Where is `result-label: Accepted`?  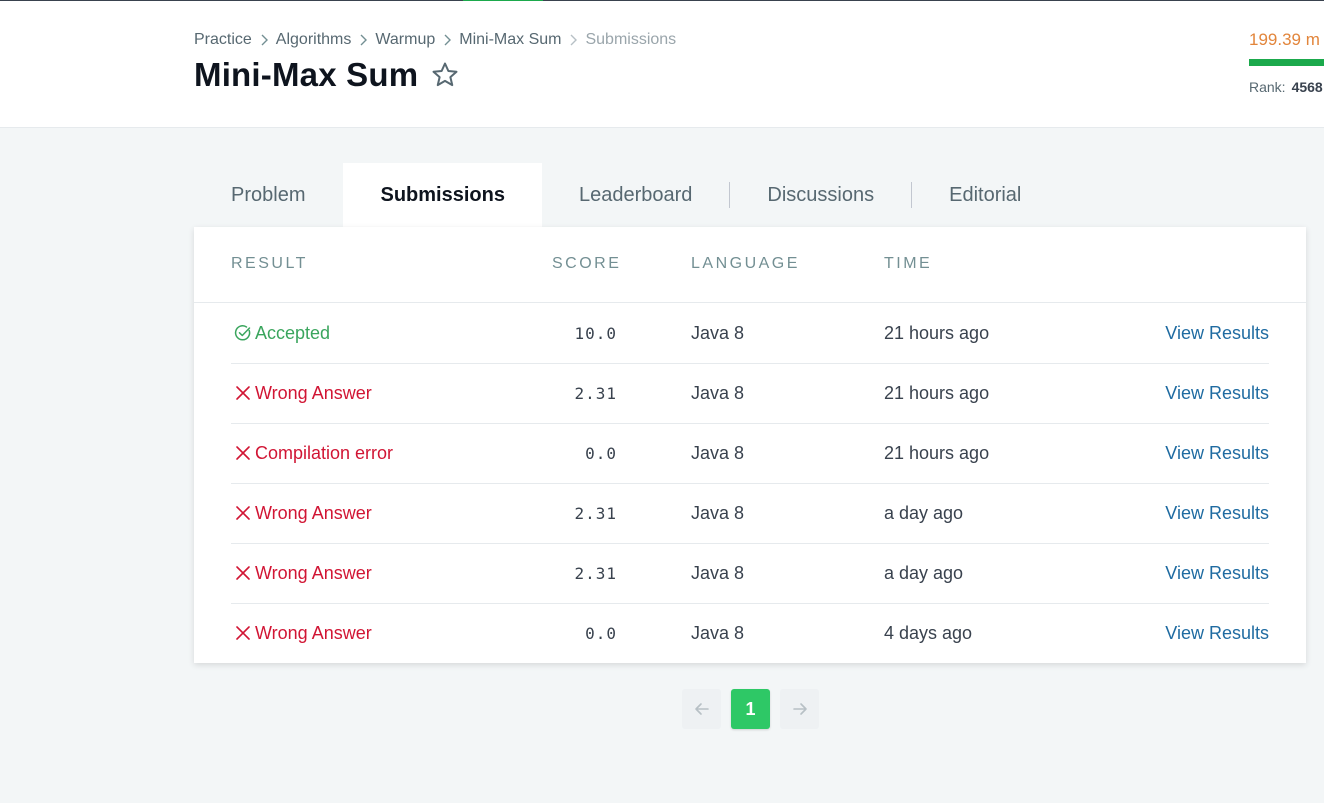 result-label: Accepted is located at coordinates (293, 332).